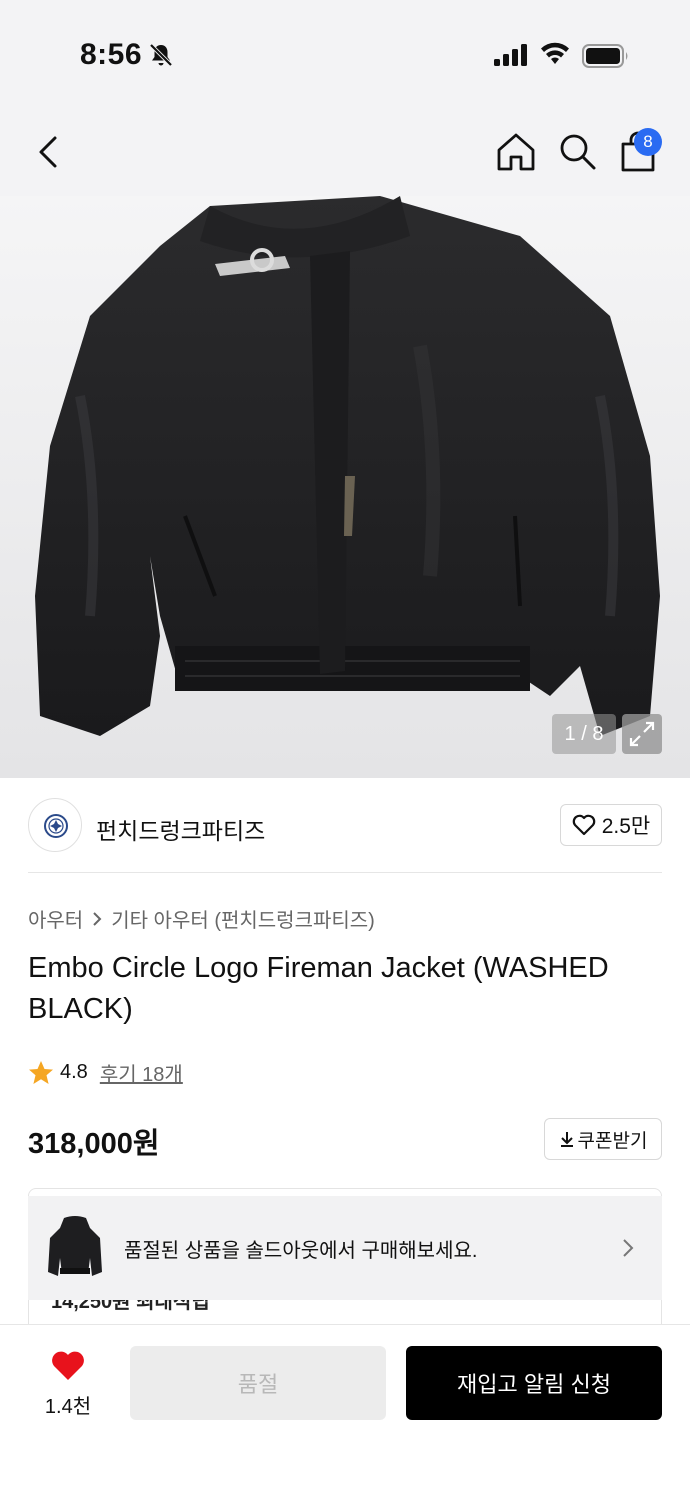  What do you see at coordinates (258, 1383) in the screenshot?
I see `soldout-button: 품절` at bounding box center [258, 1383].